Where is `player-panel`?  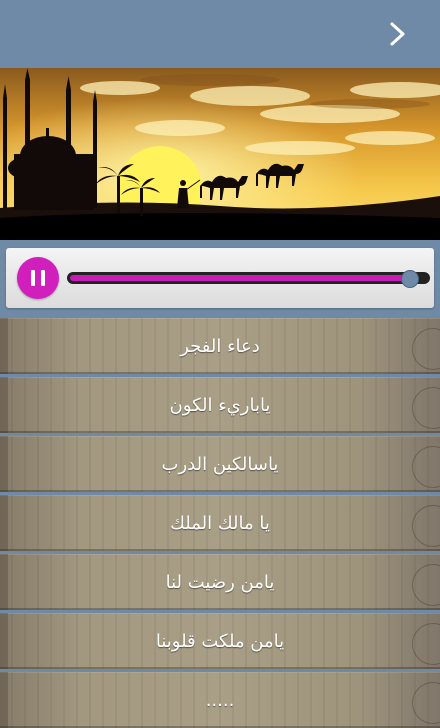
player-panel is located at coordinates (220, 278).